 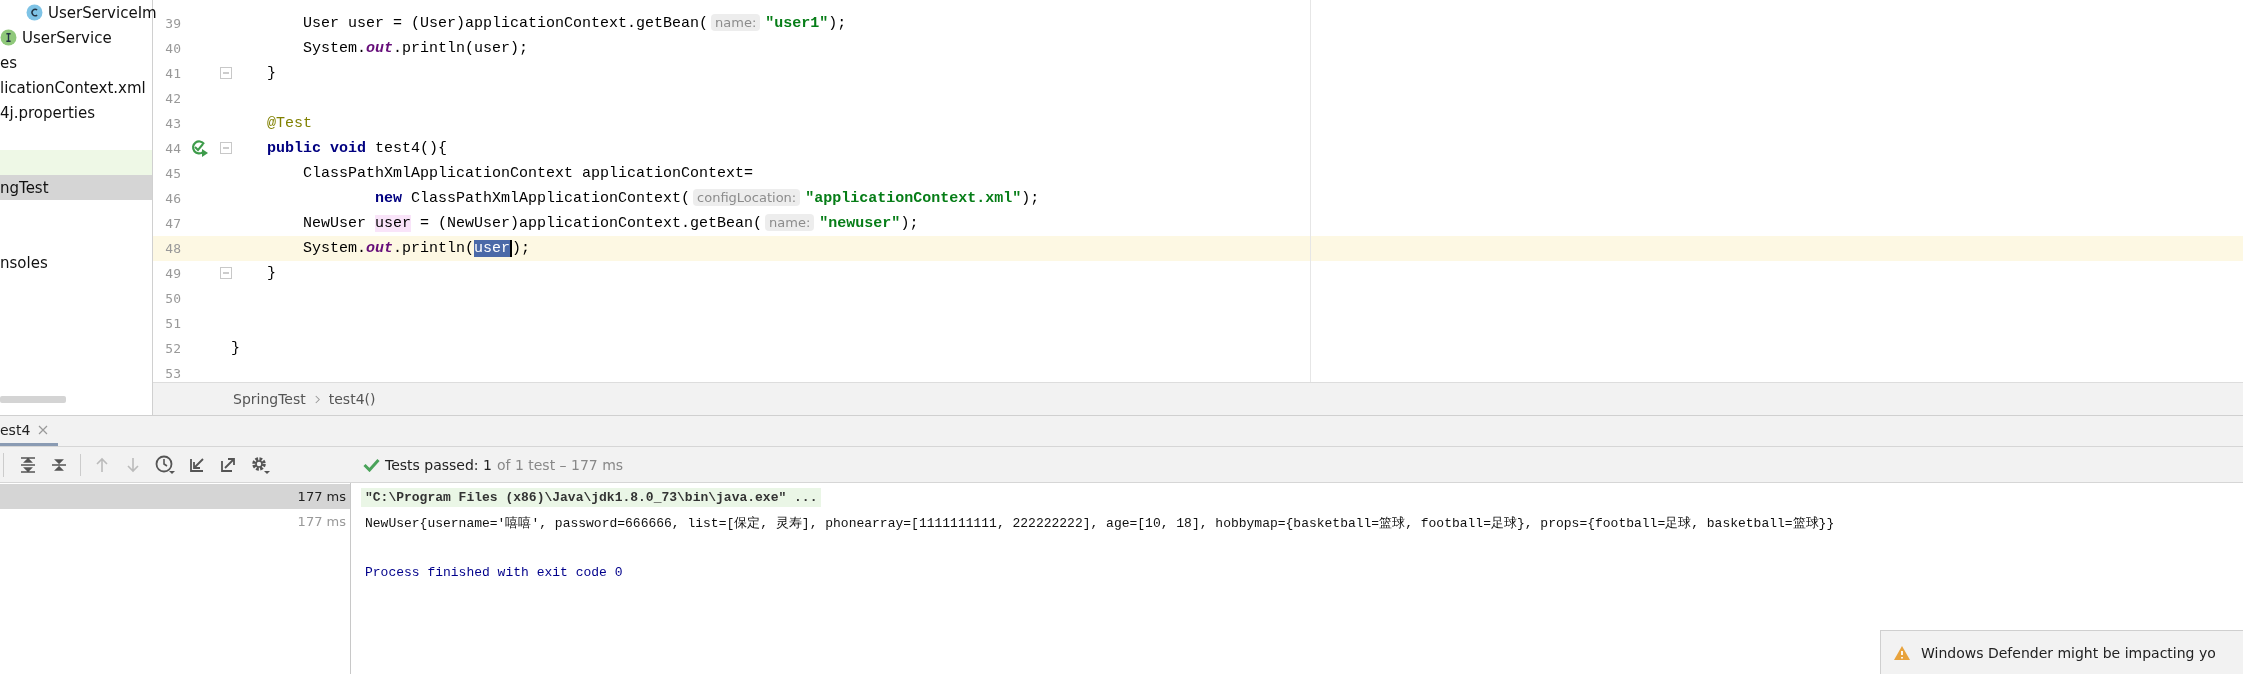 I want to click on class-icon, so click(x=34, y=12).